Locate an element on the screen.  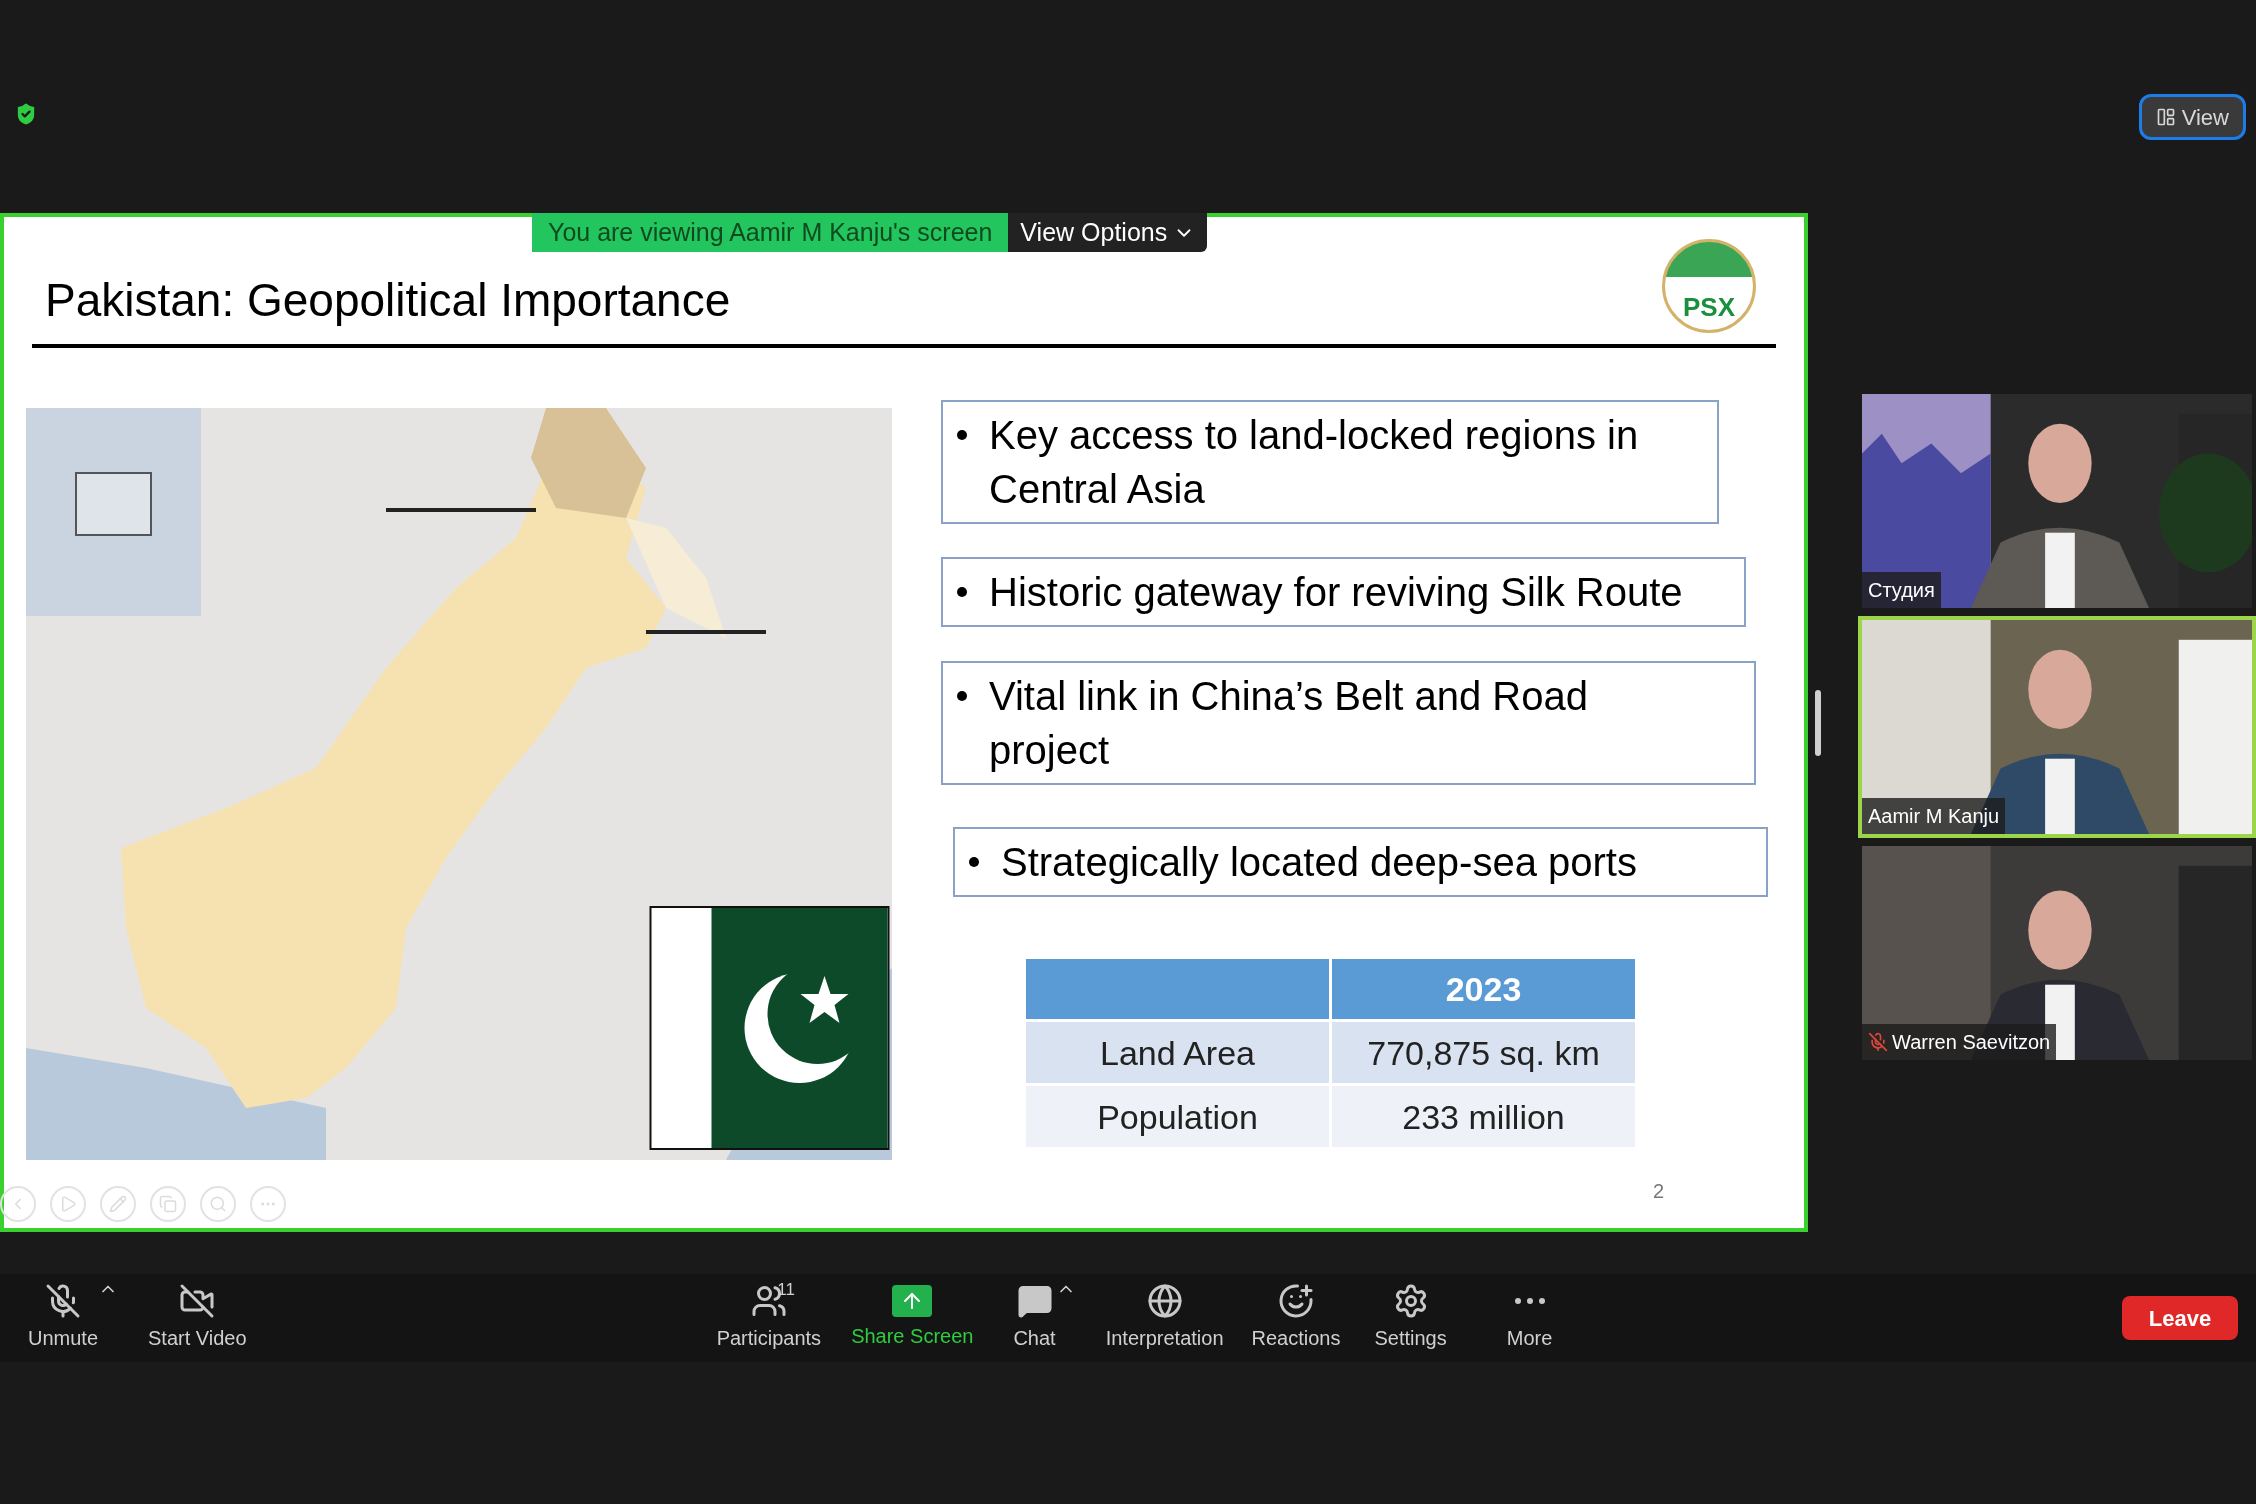
participant-name: Aamir M Kanju is located at coordinates (1934, 816).